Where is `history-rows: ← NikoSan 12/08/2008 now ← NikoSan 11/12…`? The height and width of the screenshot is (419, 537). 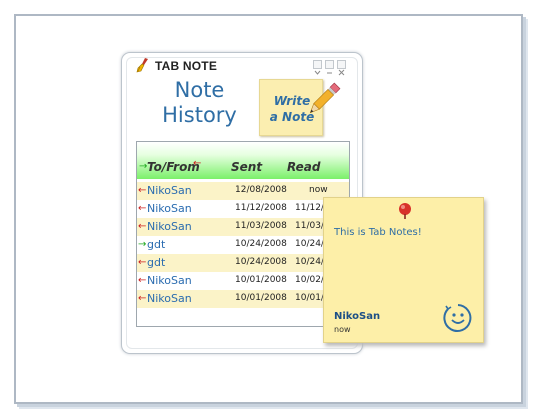
history-rows: ← NikoSan 12/08/2008 now ← NikoSan 11/12… is located at coordinates (243, 245).